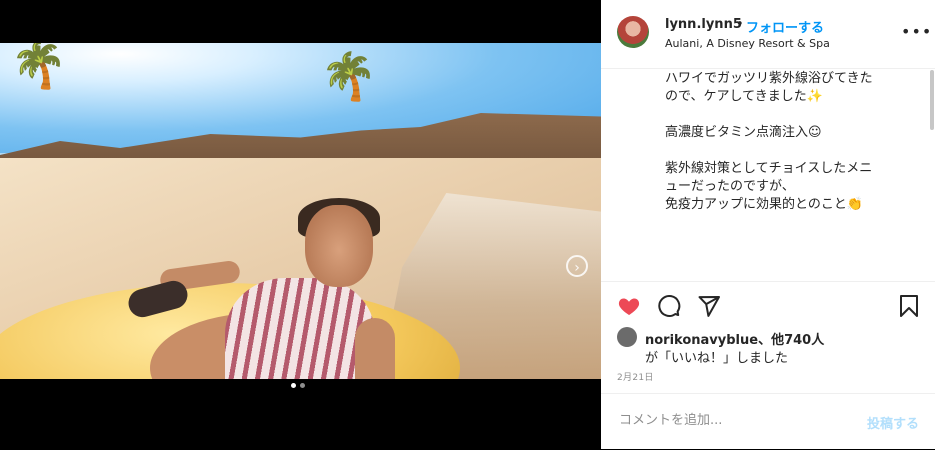 The image size is (935, 450). I want to click on caption-line: ューだったのですが、, so click(730, 186).